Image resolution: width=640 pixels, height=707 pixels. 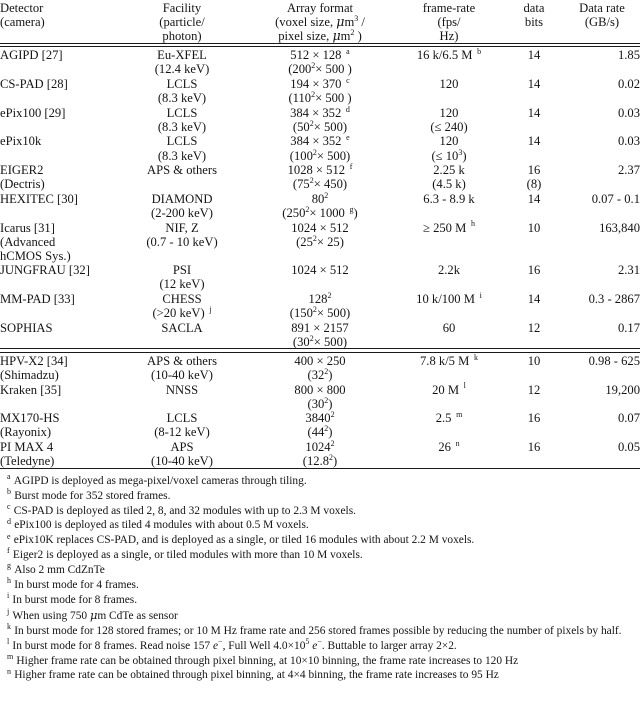 What do you see at coordinates (182, 298) in the screenshot?
I see `facility-line: CHESS` at bounding box center [182, 298].